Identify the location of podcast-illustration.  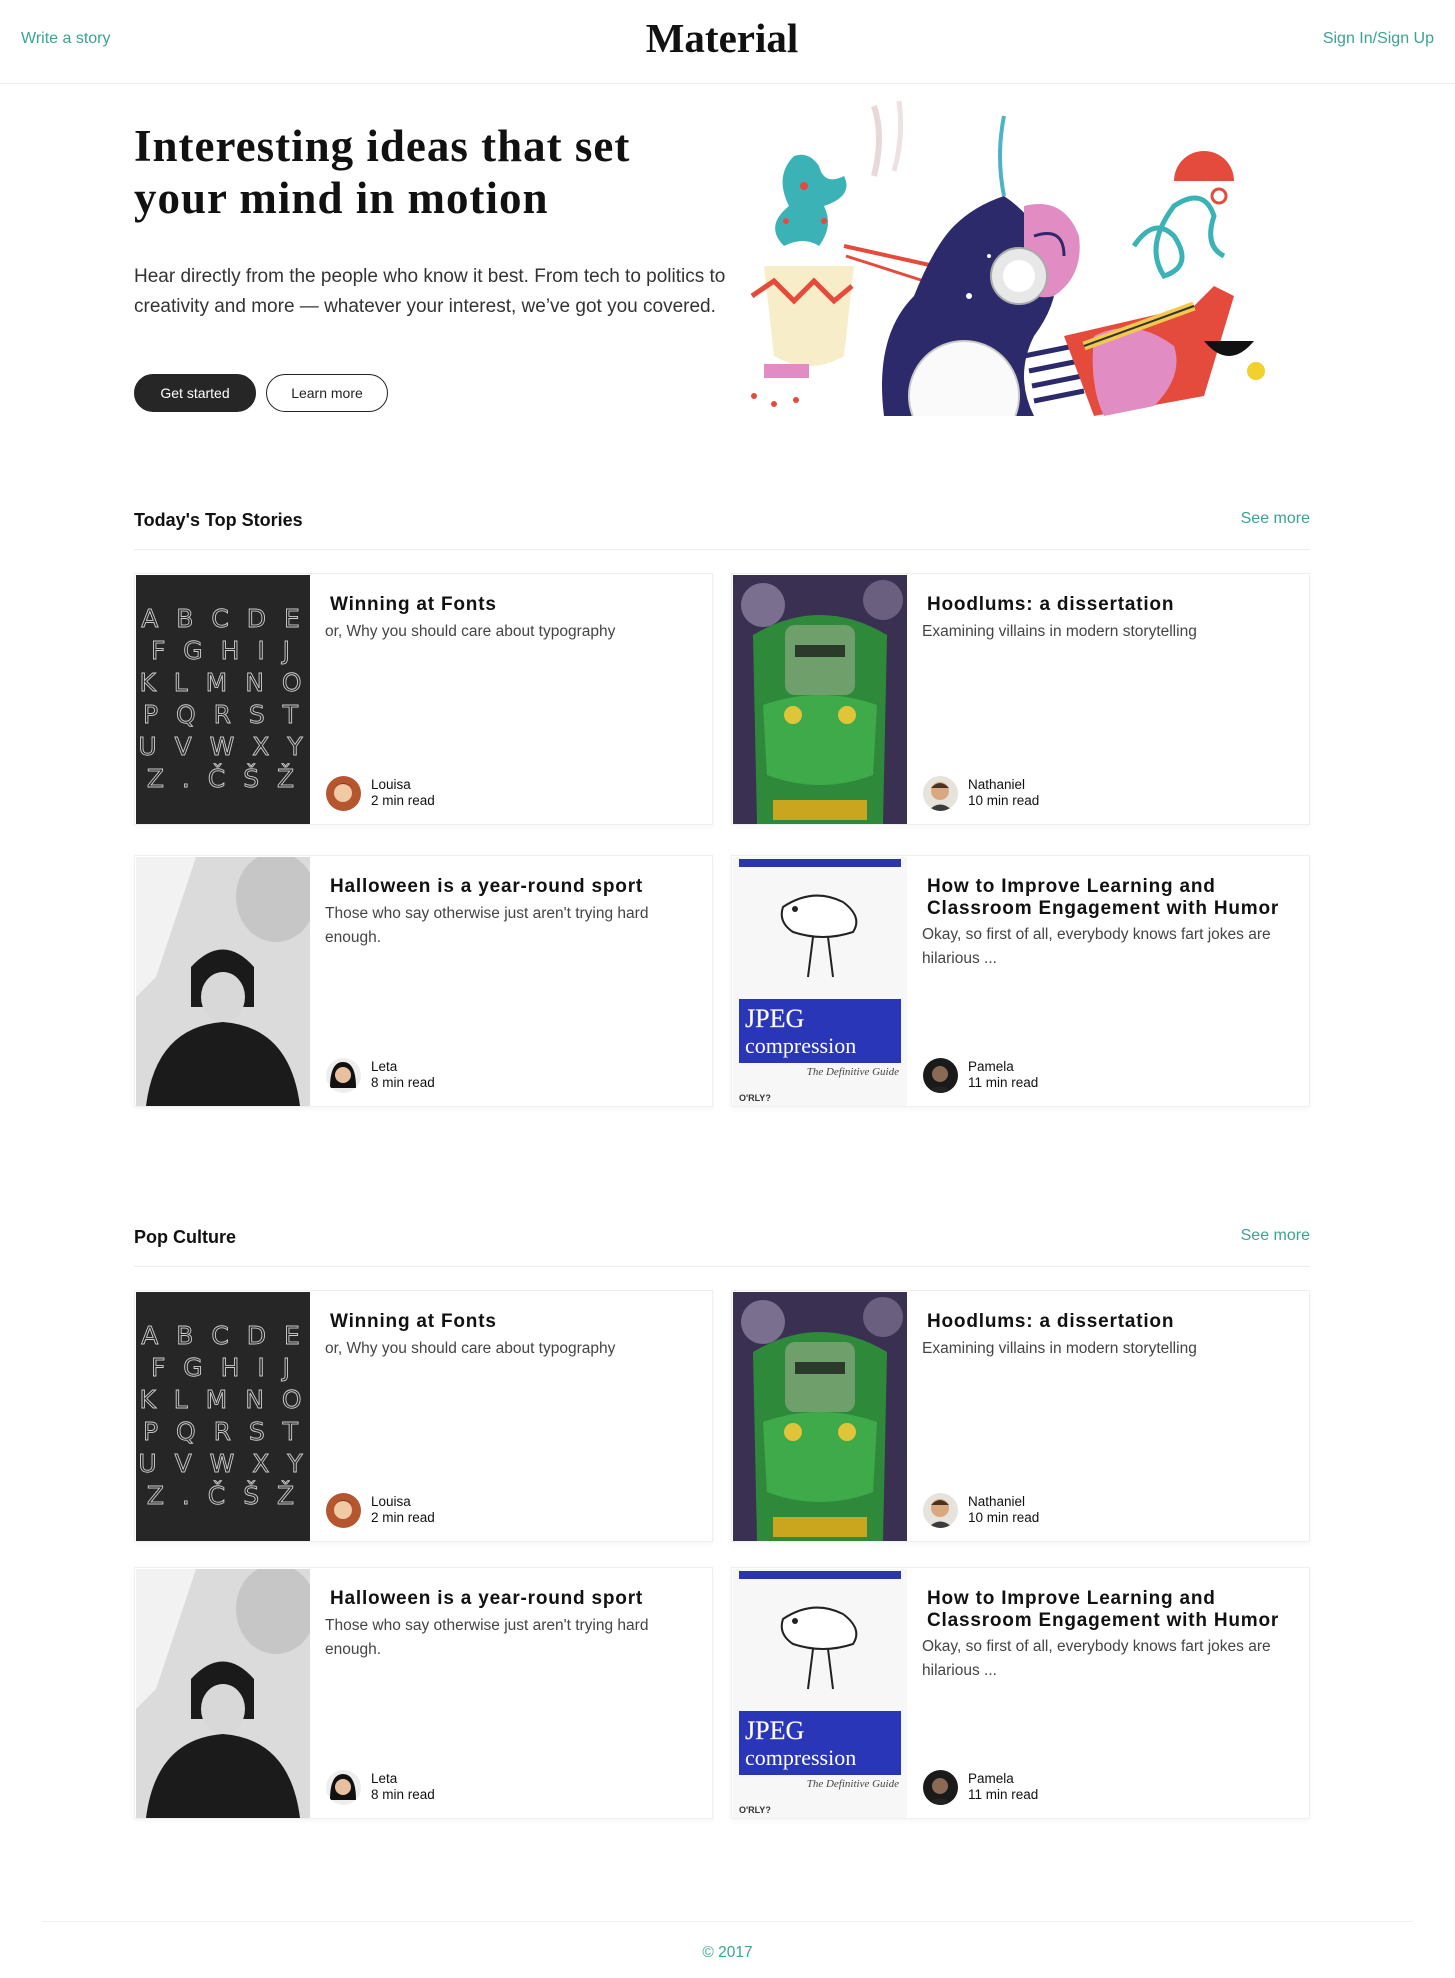
(1004, 256).